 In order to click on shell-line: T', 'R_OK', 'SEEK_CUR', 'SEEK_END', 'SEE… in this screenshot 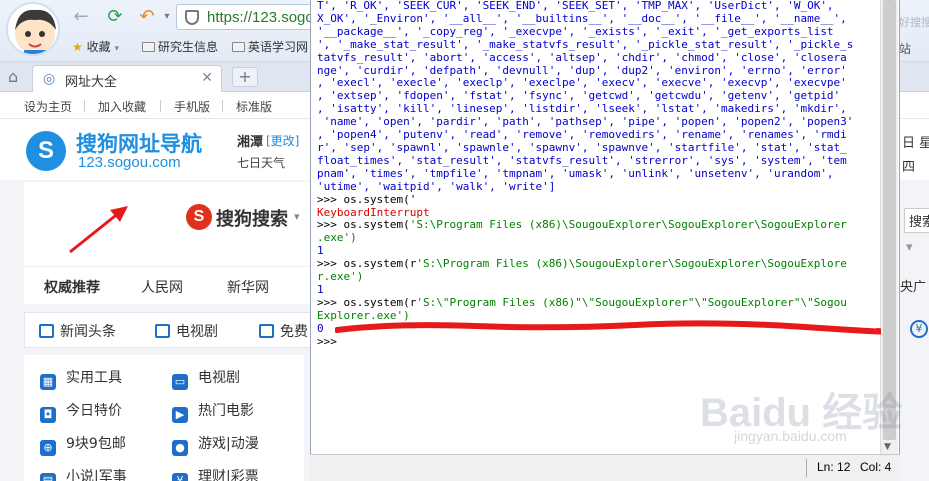, I will do `click(575, 6)`.